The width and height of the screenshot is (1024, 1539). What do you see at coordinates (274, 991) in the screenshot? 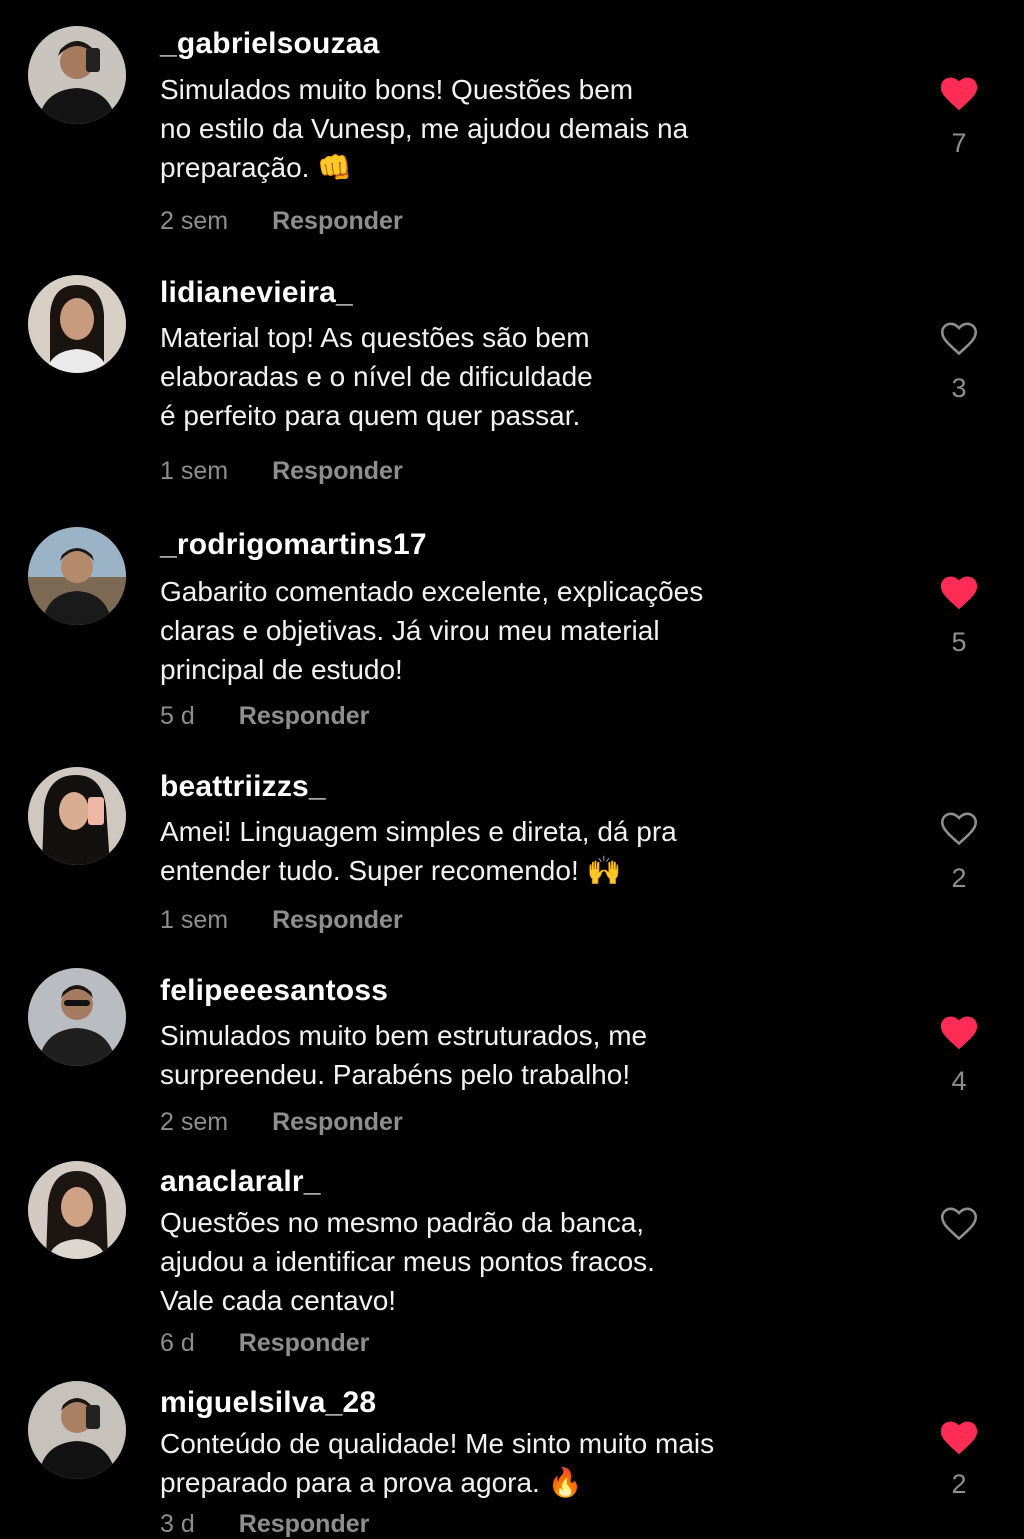
I see `comment-username: felipeeesantoss` at bounding box center [274, 991].